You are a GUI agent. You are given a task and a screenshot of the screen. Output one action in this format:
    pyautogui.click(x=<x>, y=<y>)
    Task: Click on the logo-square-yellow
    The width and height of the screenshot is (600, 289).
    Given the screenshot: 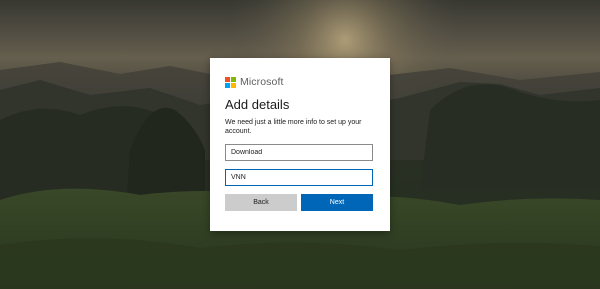 What is the action you would take?
    pyautogui.click(x=233, y=85)
    